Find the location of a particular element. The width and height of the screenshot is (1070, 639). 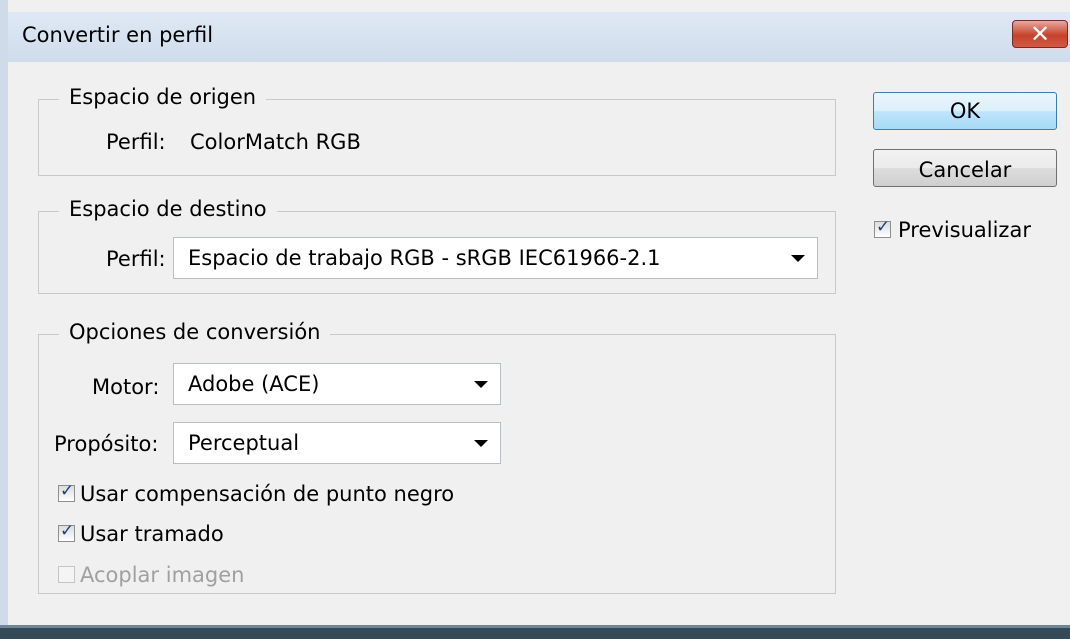

conversion-options-legend: Opciones de conversión is located at coordinates (195, 332).